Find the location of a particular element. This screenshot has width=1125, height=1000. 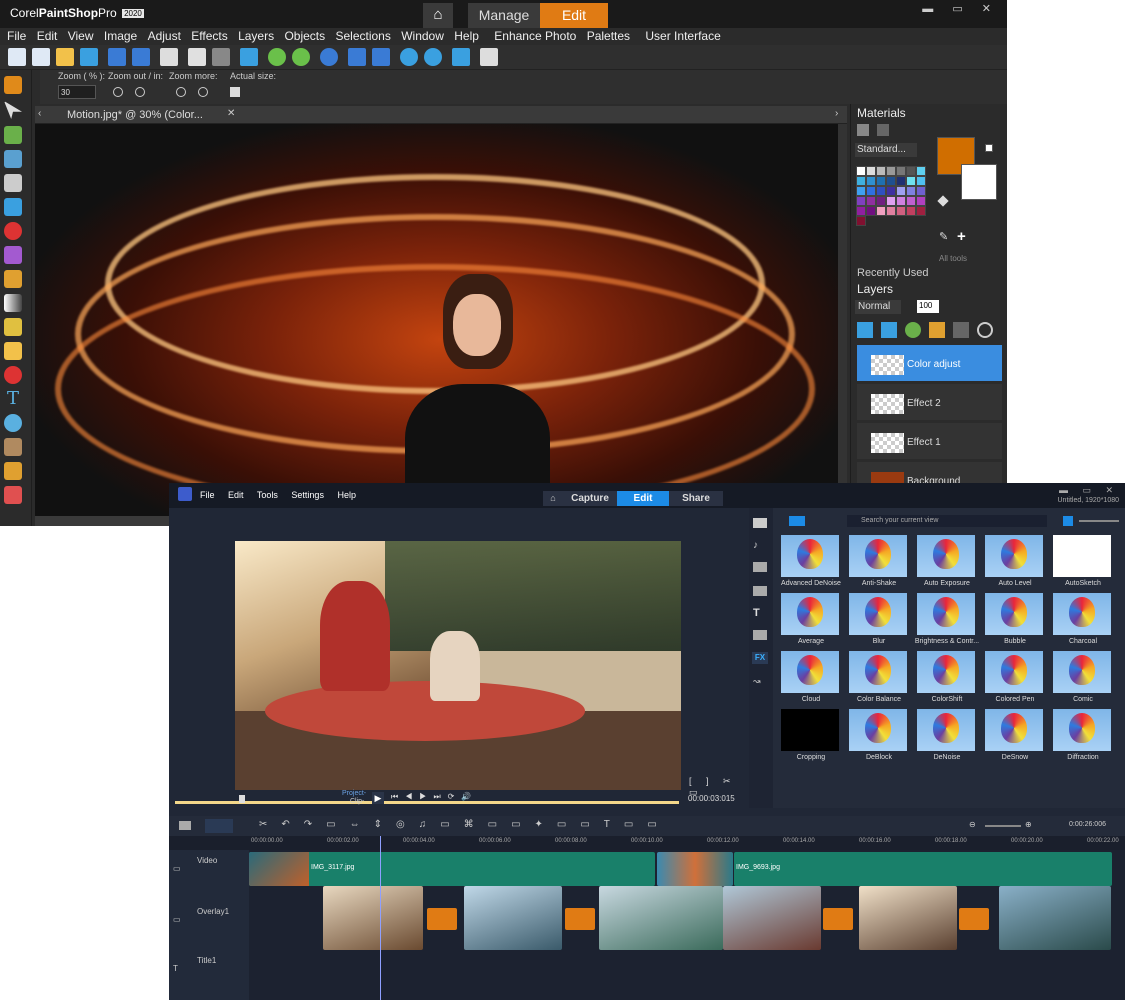

title-category-icon: T is located at coordinates (760, 613).